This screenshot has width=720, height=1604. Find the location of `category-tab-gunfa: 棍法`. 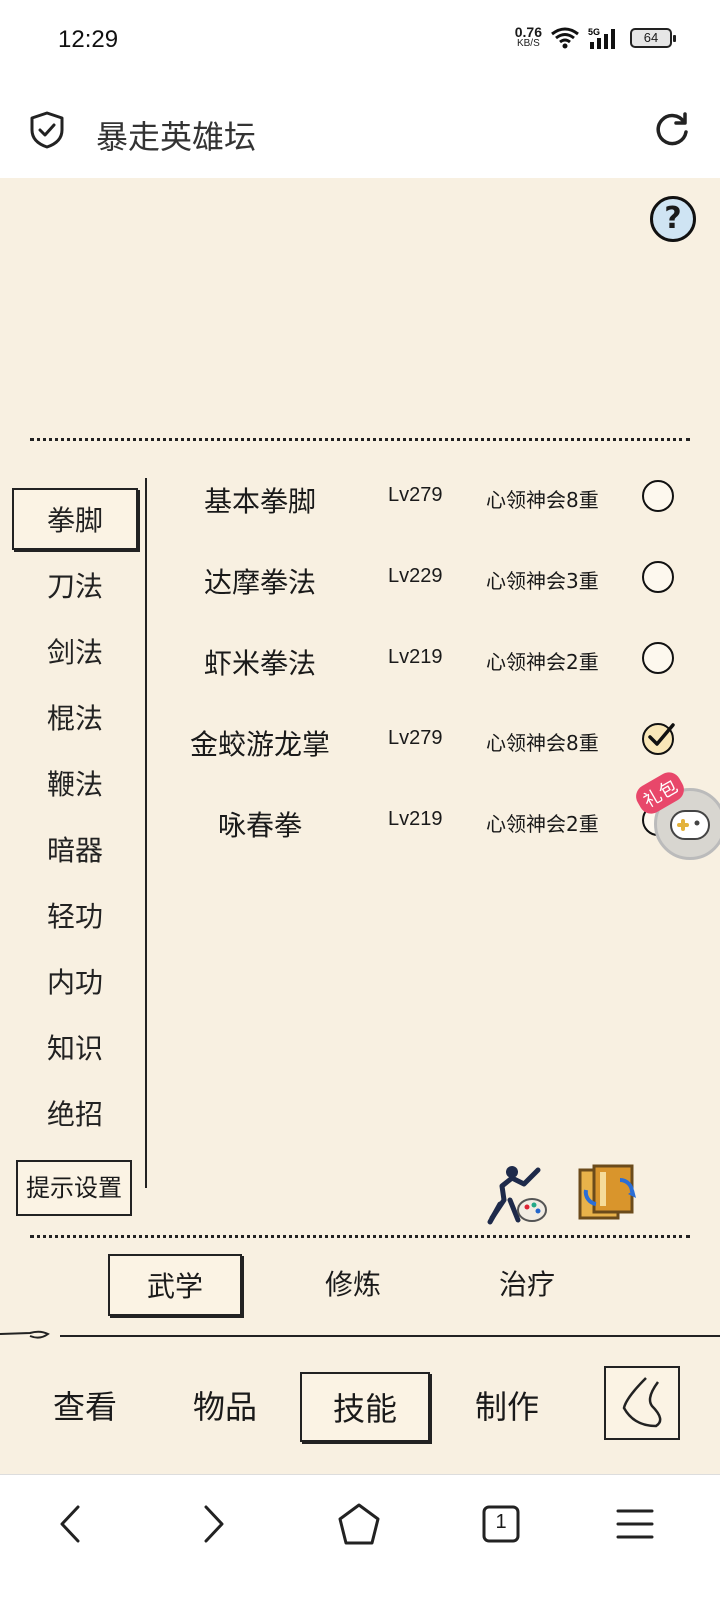

category-tab-gunfa: 棍法 is located at coordinates (75, 719).